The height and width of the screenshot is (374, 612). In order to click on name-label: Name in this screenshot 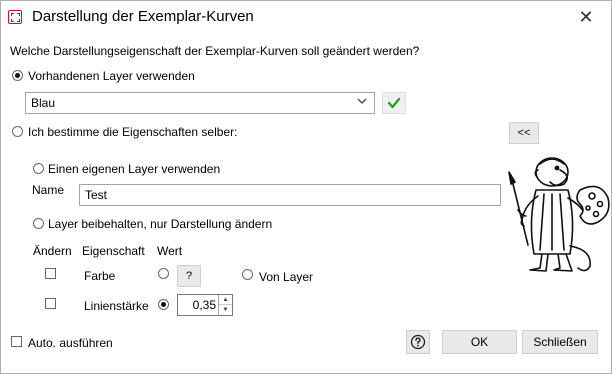, I will do `click(48, 190)`.